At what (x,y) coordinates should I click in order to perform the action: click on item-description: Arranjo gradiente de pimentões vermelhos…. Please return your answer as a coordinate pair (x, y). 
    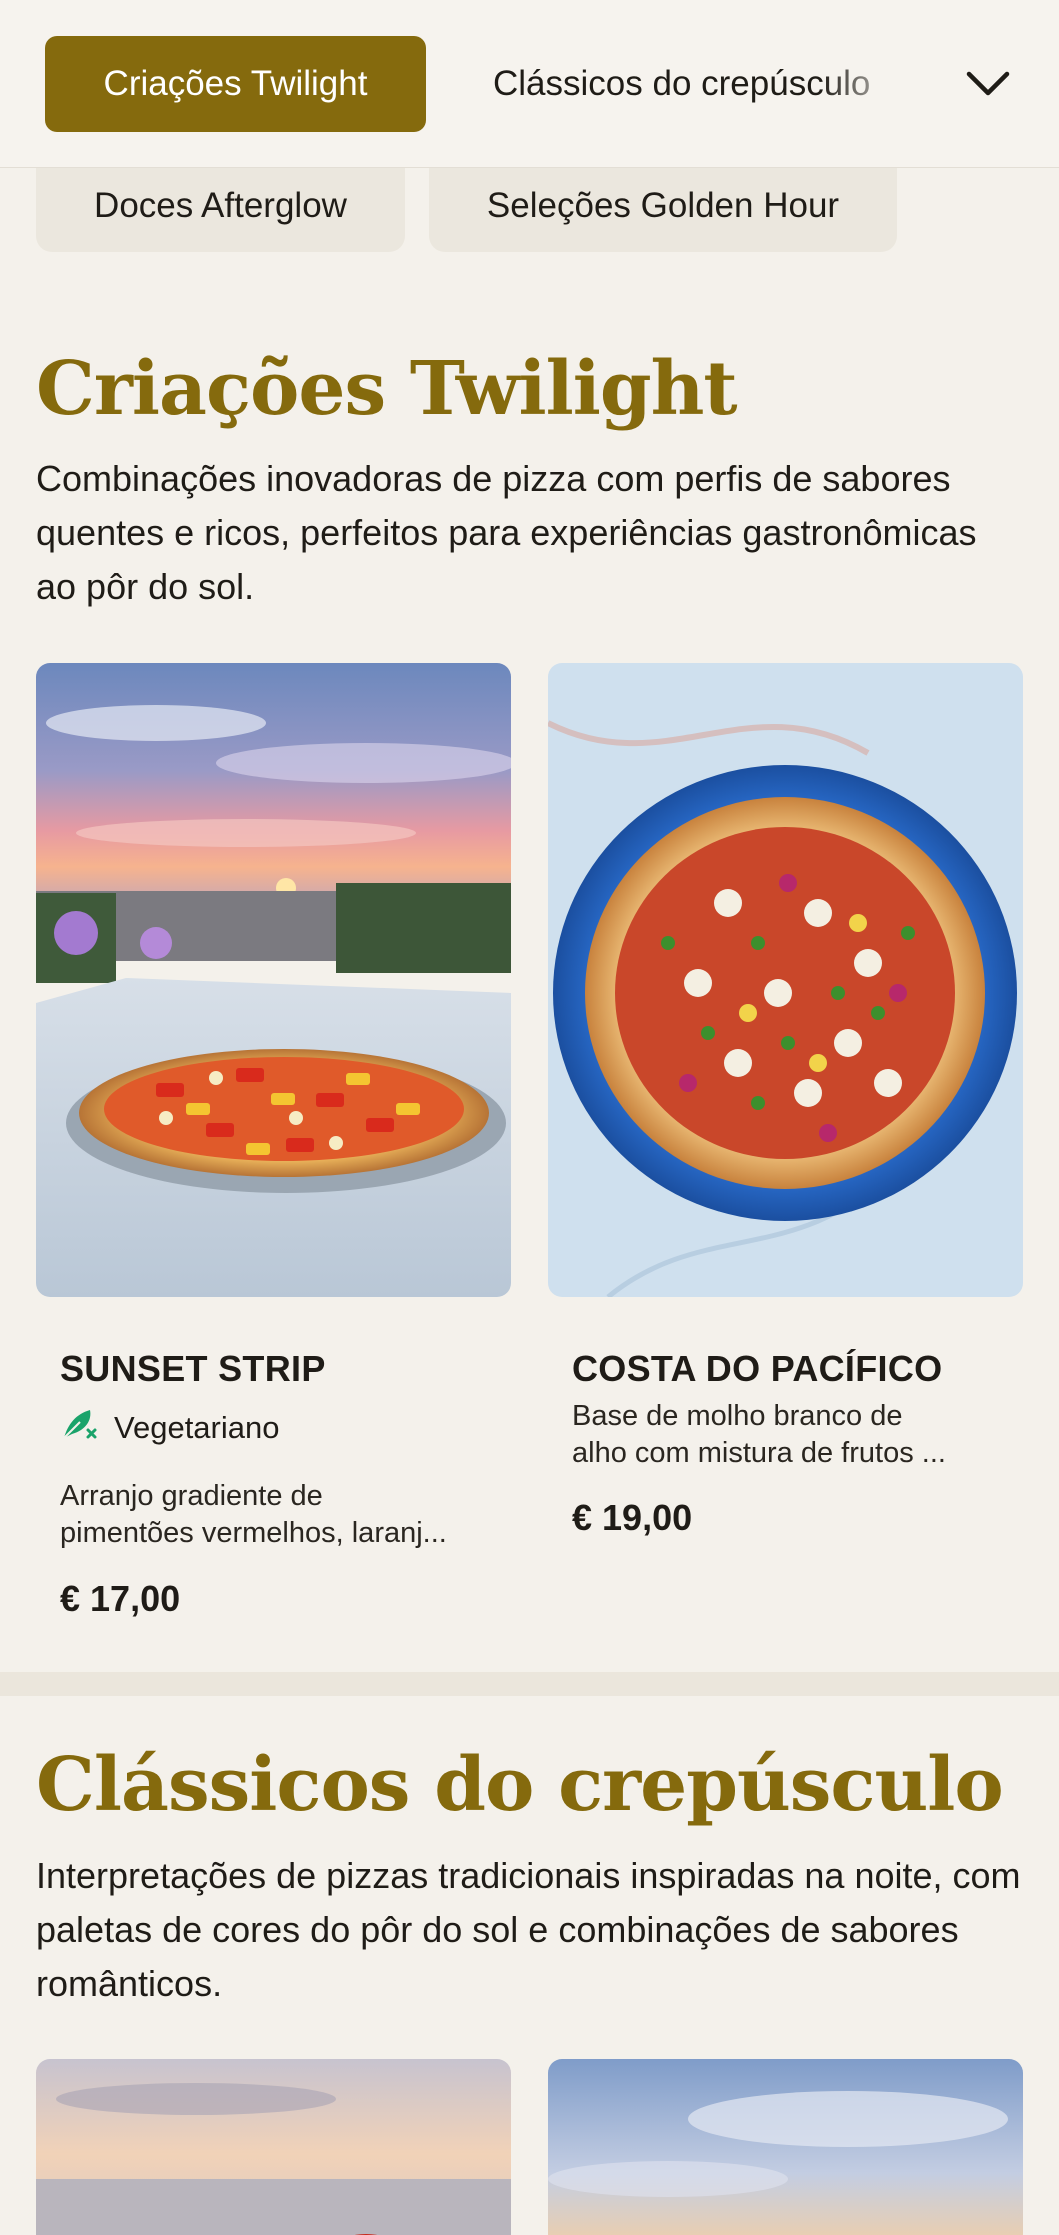
    Looking at the image, I should click on (253, 1514).